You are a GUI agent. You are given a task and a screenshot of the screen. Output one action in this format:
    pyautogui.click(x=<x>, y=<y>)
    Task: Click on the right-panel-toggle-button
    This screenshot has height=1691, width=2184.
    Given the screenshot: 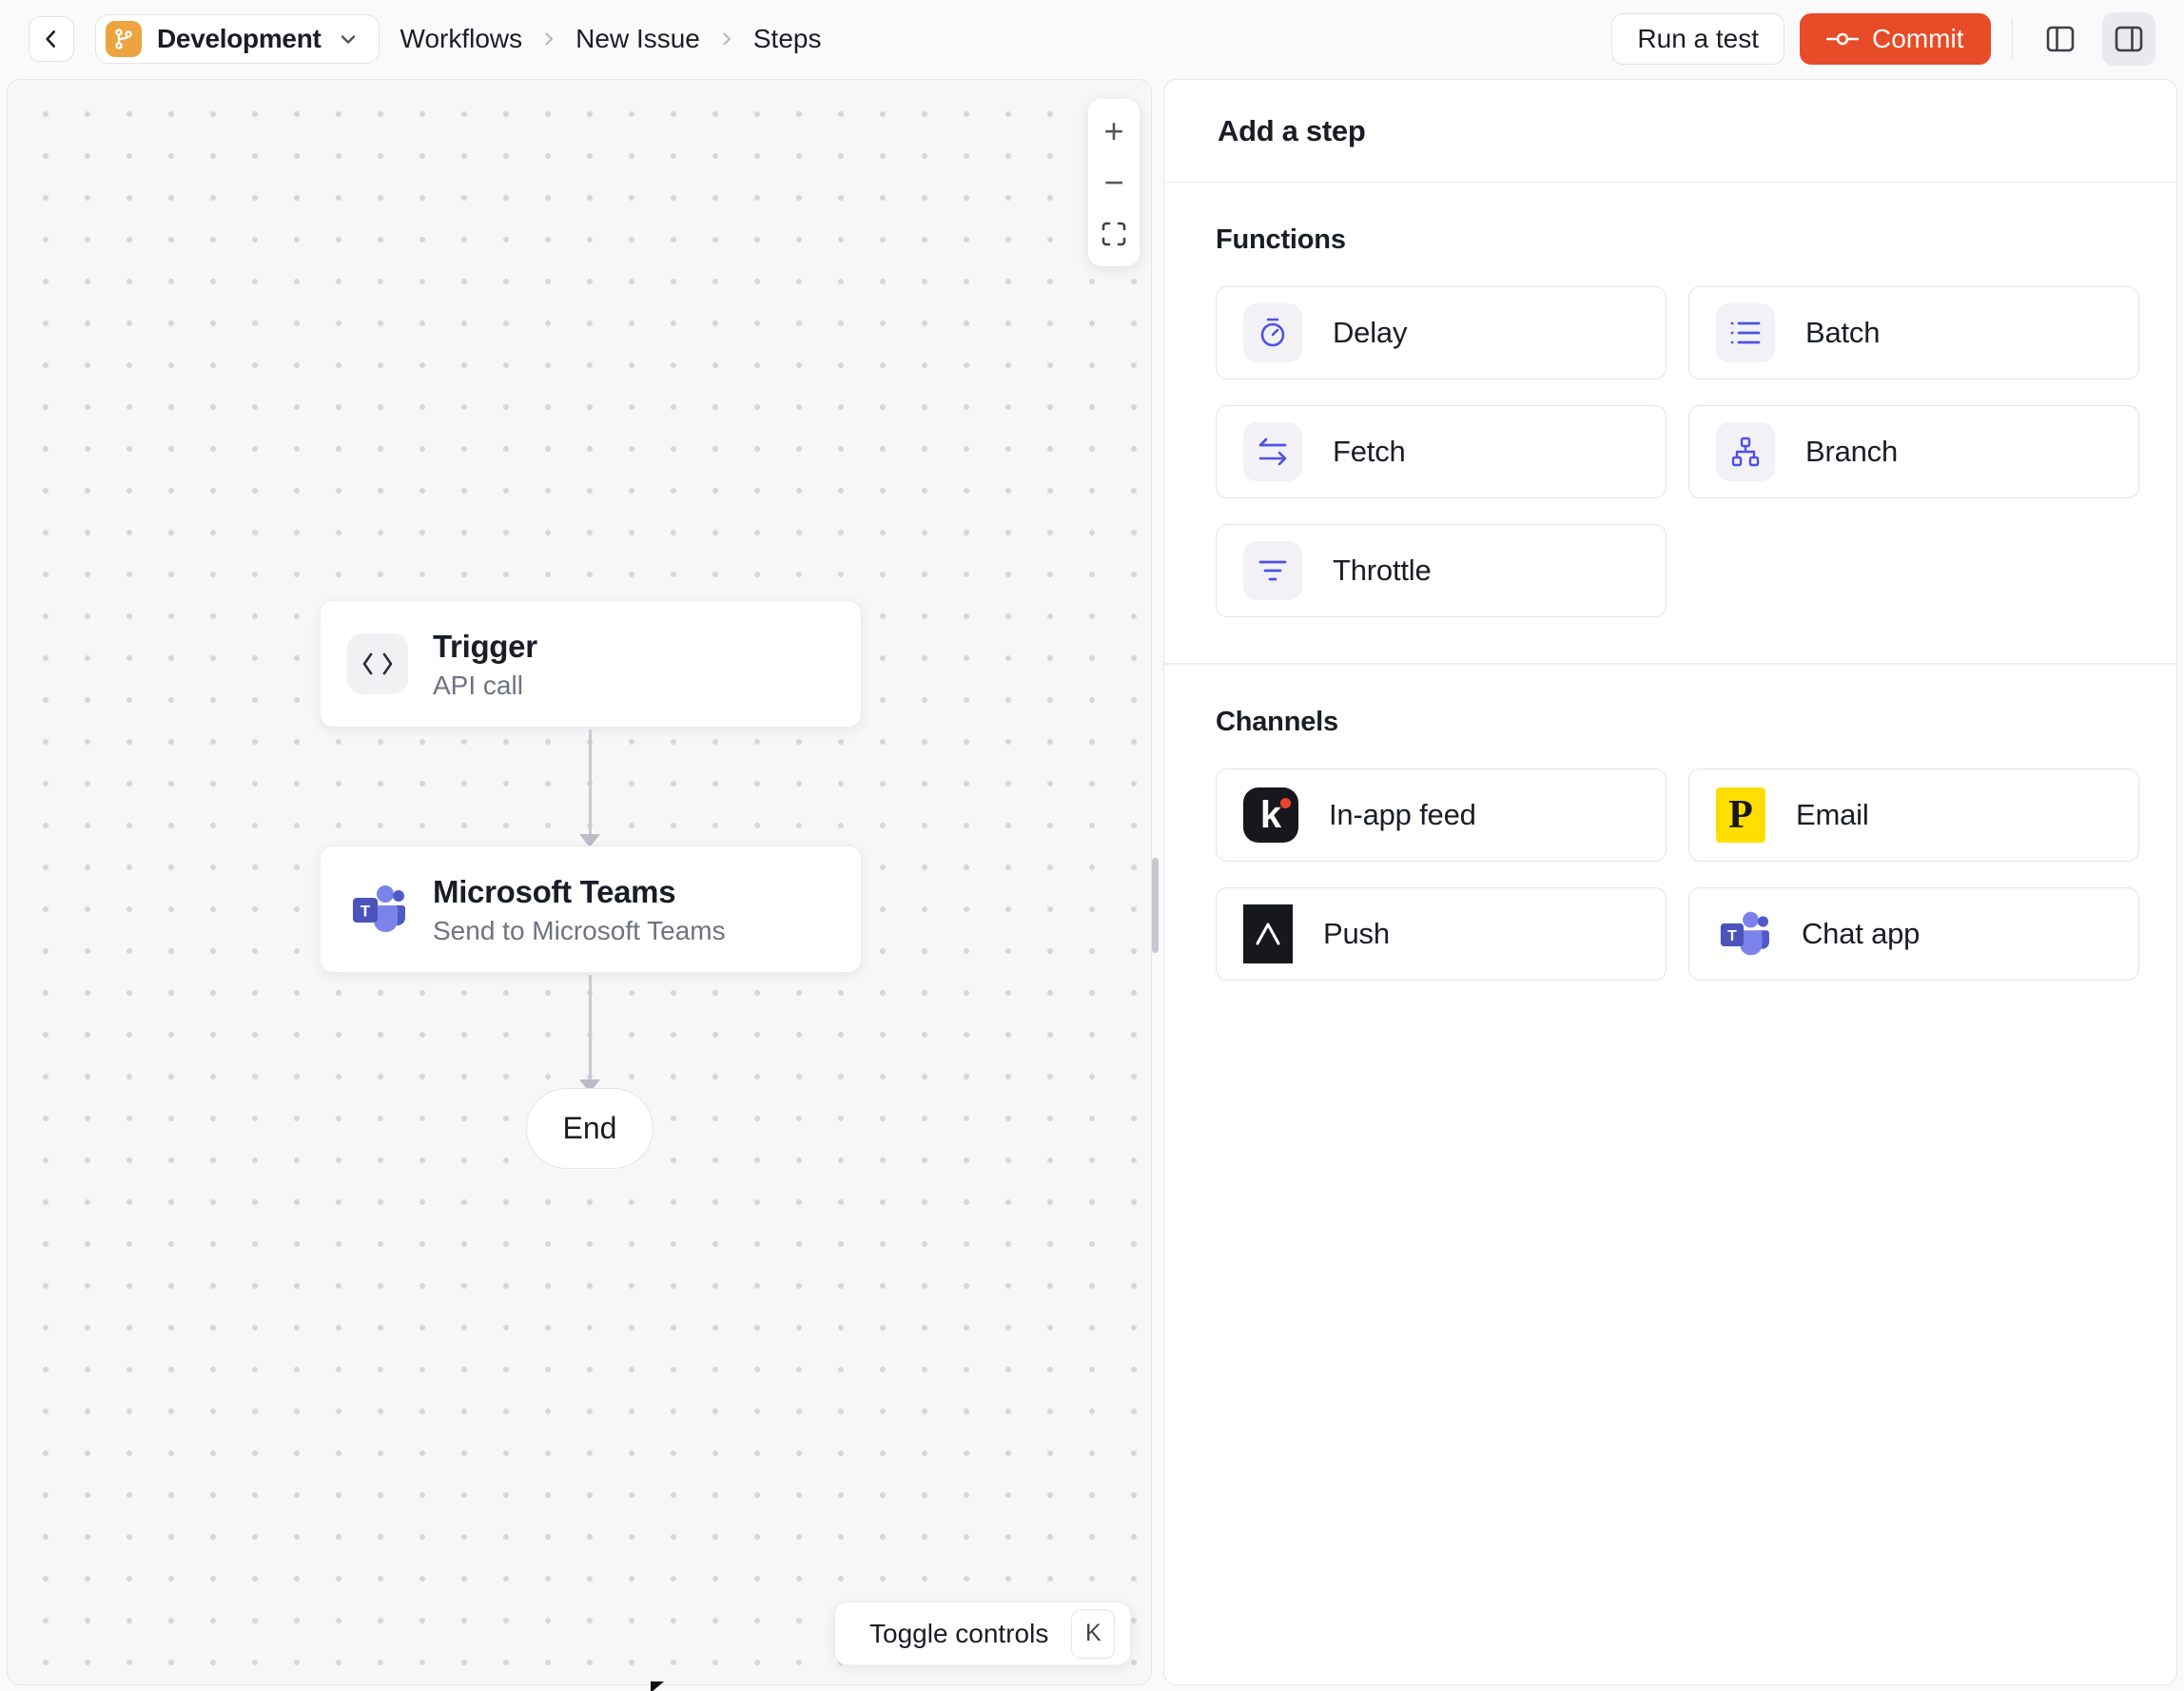 What is the action you would take?
    pyautogui.click(x=2128, y=39)
    